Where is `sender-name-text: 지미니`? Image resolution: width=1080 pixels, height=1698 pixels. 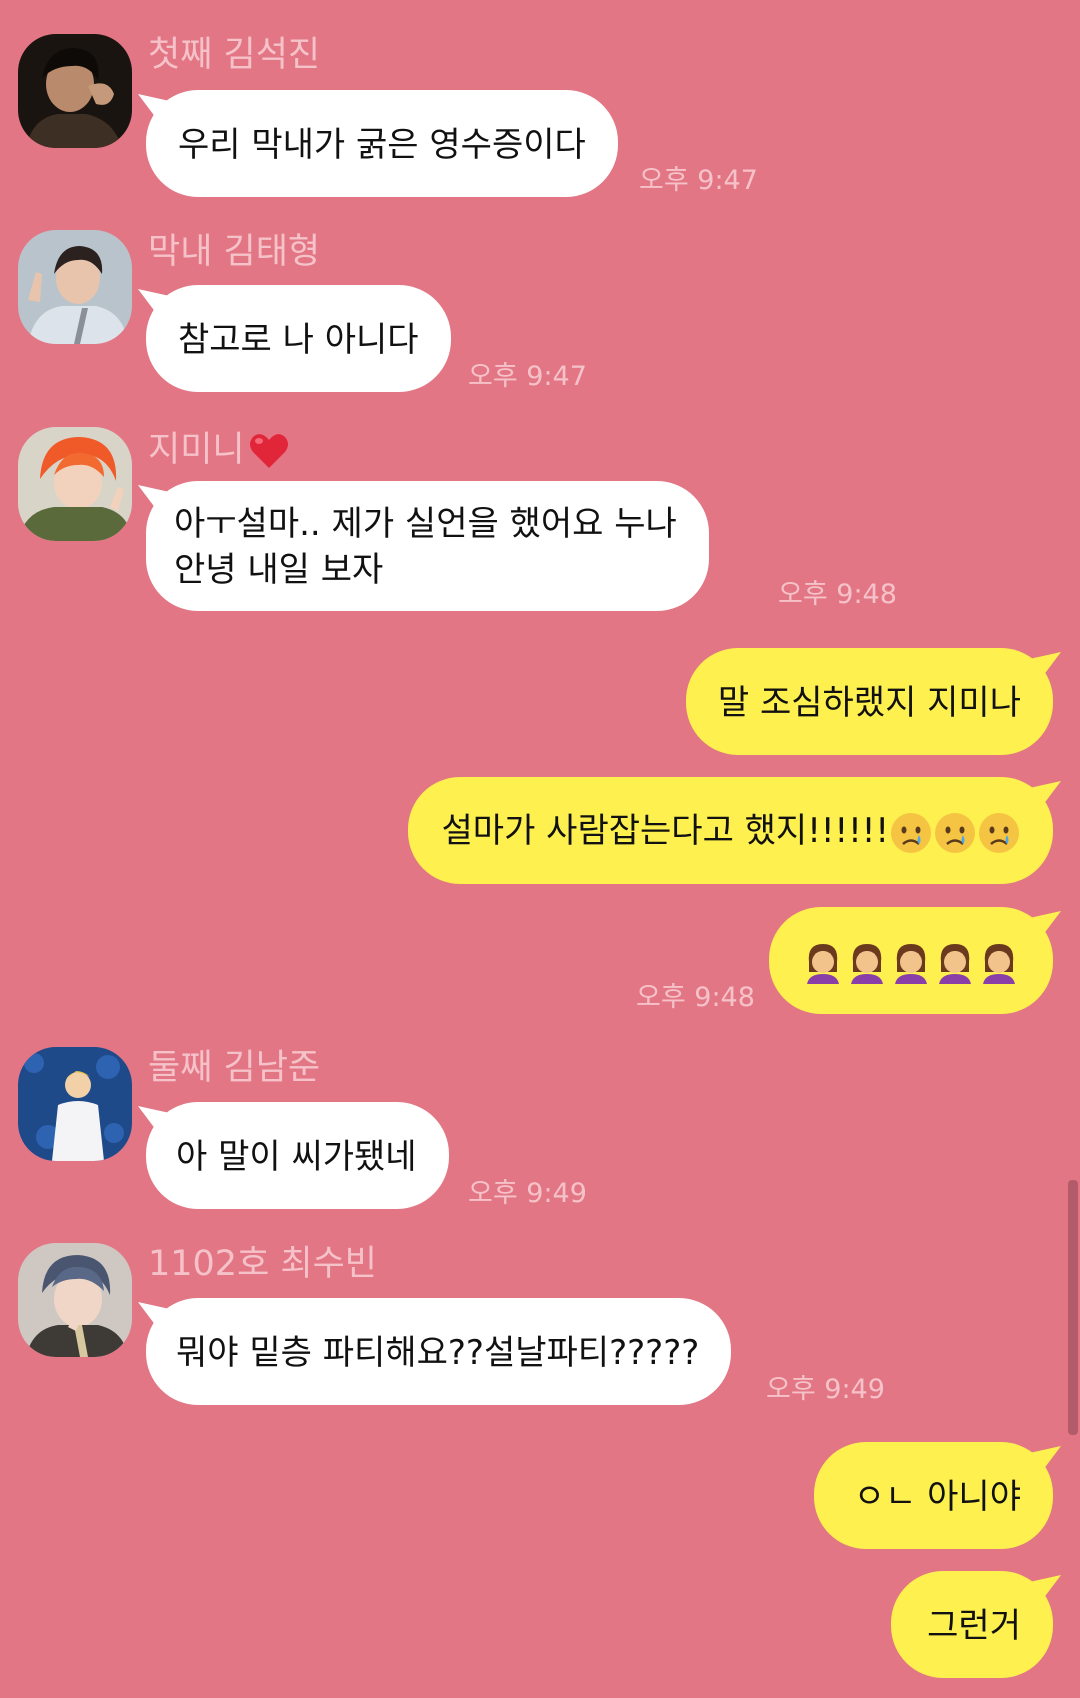 sender-name-text: 지미니 is located at coordinates (196, 450).